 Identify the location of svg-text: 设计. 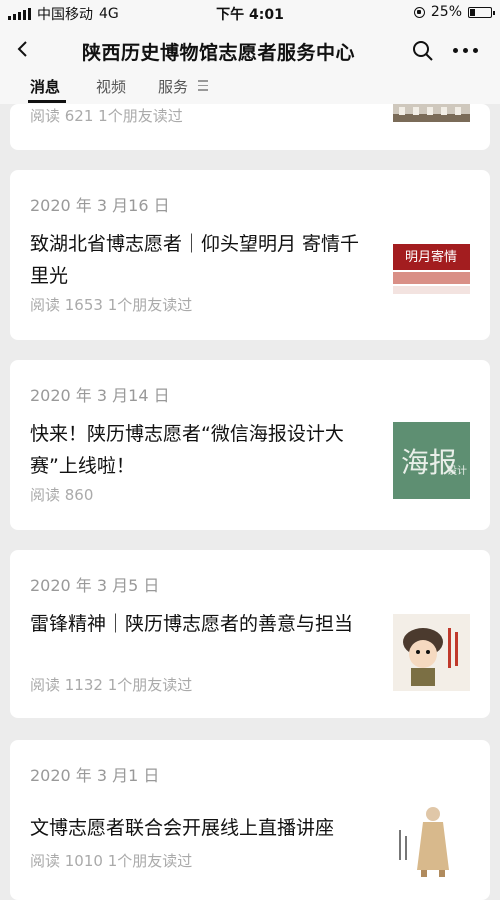
(457, 470).